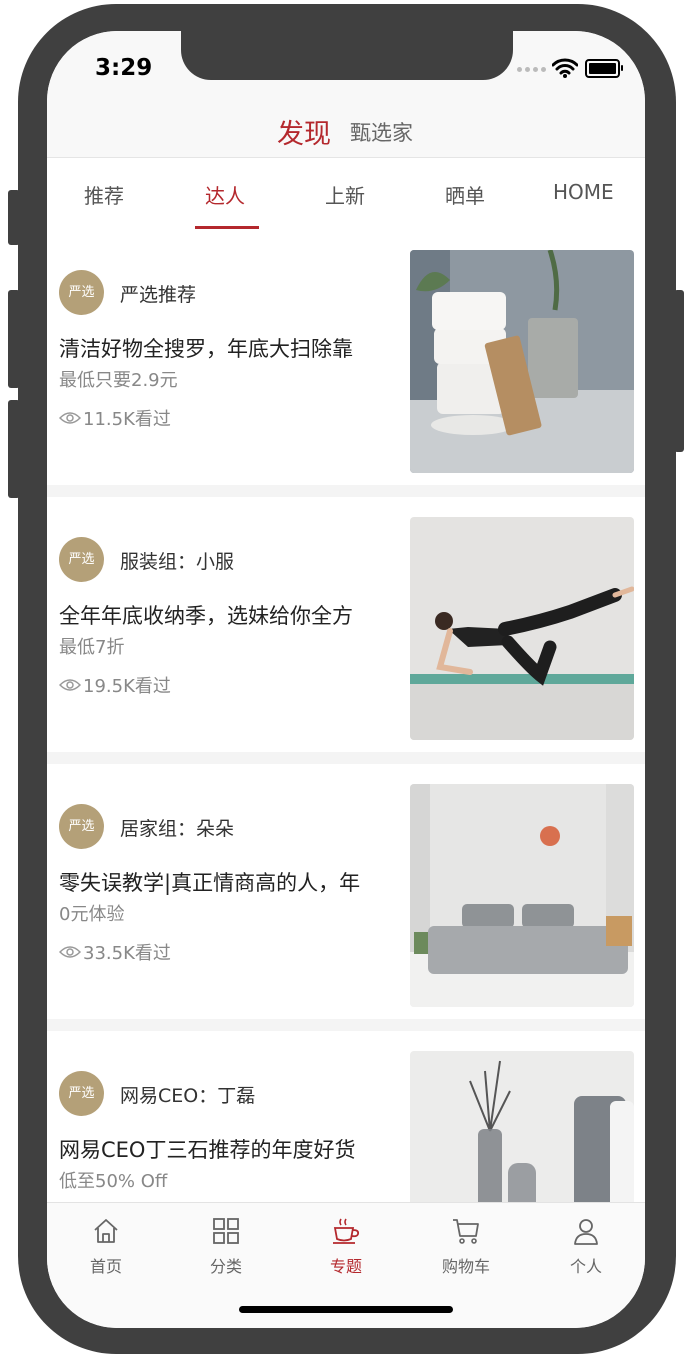  Describe the element at coordinates (106, 1231) in the screenshot. I see `home-icon` at that location.